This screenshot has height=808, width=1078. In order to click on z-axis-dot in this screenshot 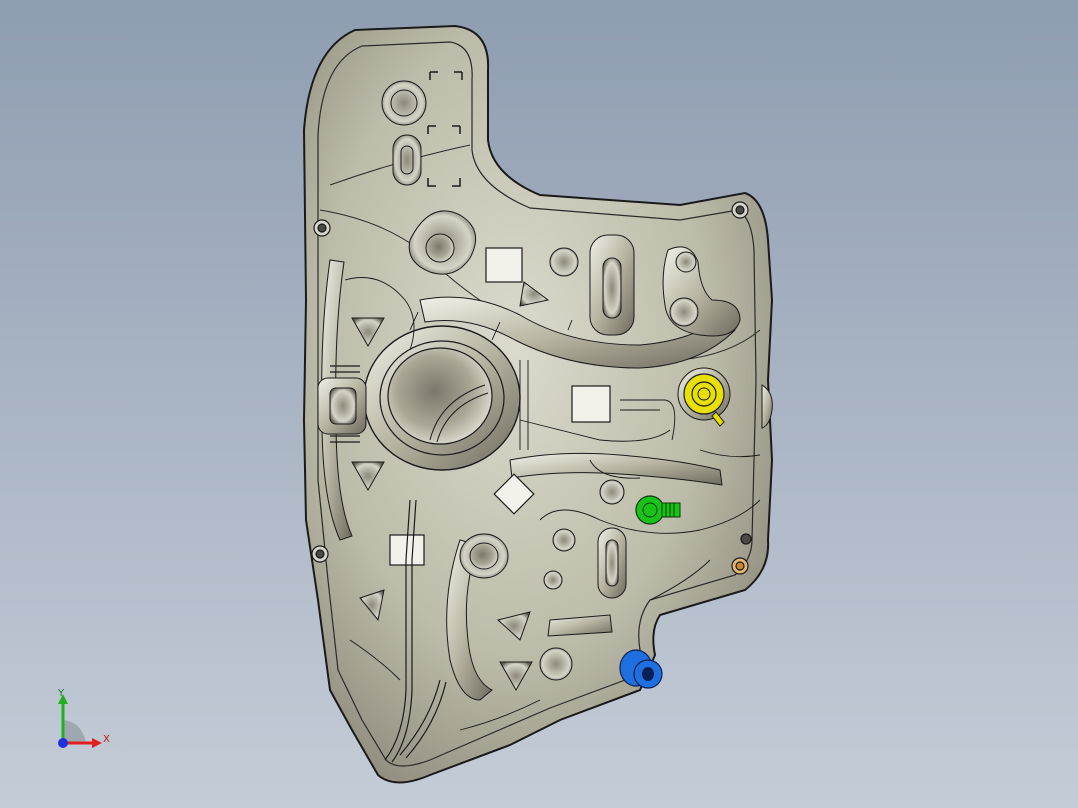, I will do `click(63, 743)`.